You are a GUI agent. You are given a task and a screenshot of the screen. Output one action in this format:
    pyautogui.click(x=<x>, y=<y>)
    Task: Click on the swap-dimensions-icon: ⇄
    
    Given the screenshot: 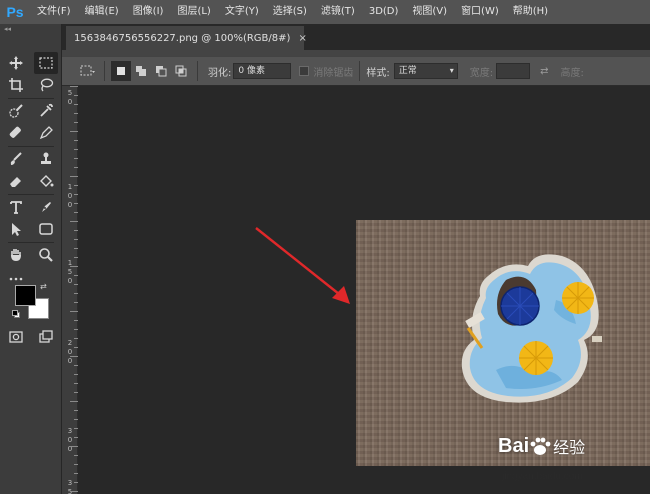 What is the action you would take?
    pyautogui.click(x=544, y=71)
    